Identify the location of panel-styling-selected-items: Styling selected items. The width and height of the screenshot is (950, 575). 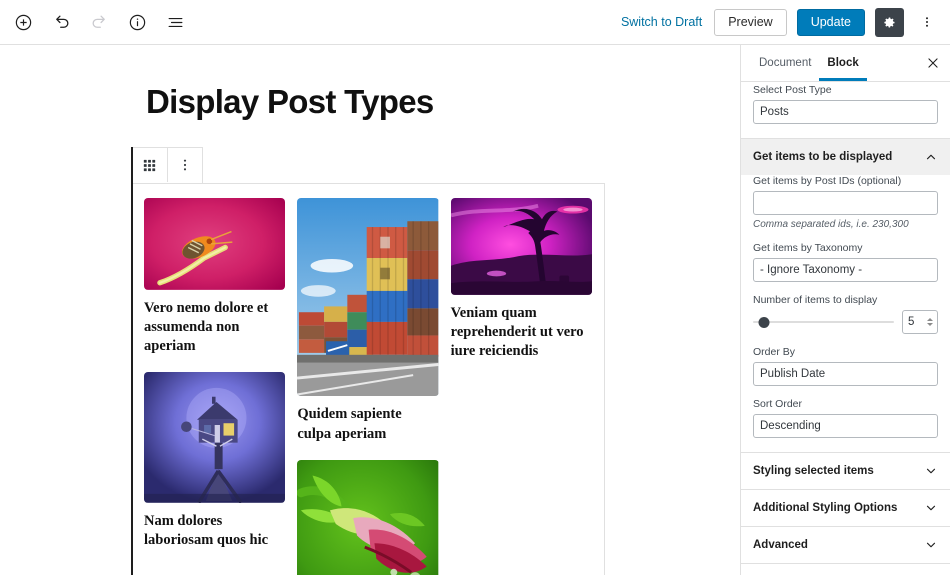
(845, 471).